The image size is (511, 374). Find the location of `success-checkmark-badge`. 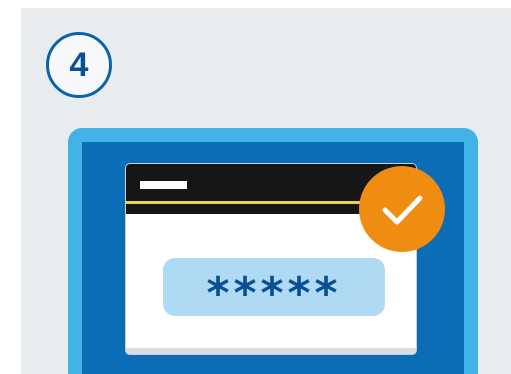

success-checkmark-badge is located at coordinates (402, 209).